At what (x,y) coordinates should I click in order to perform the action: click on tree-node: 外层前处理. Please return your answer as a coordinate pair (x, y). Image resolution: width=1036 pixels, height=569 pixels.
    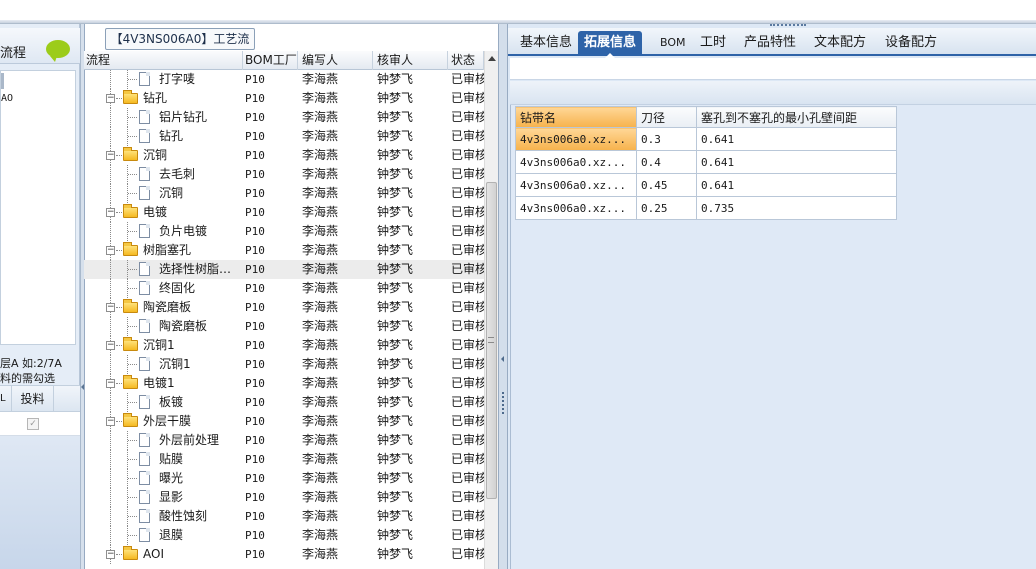
    Looking at the image, I should click on (163, 440).